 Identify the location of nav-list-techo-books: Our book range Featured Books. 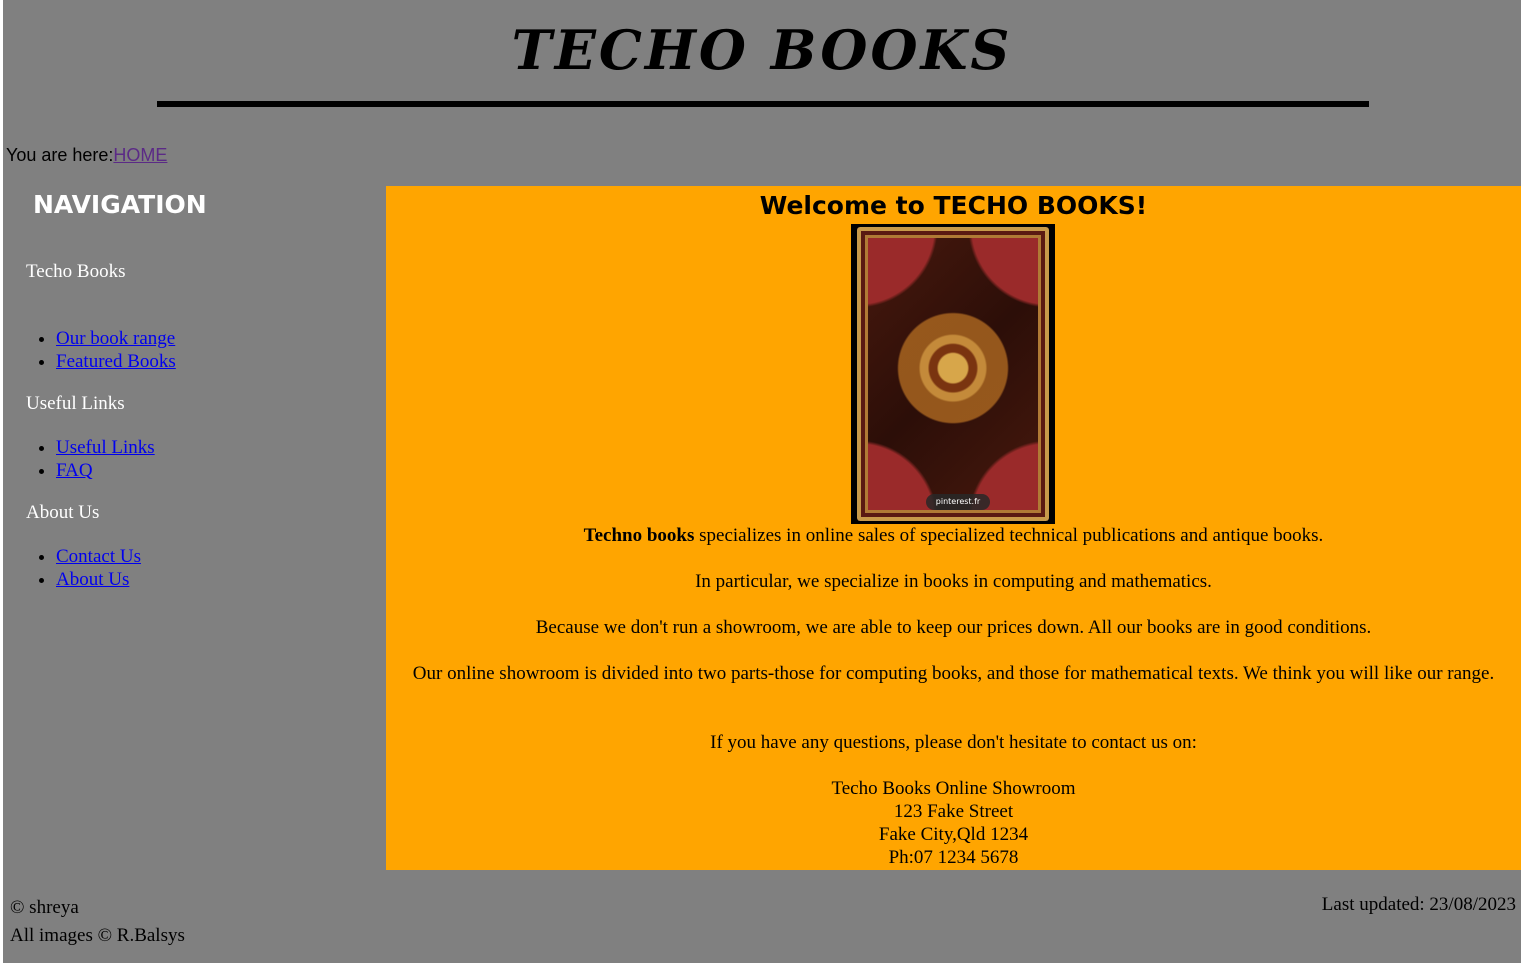
(101, 350).